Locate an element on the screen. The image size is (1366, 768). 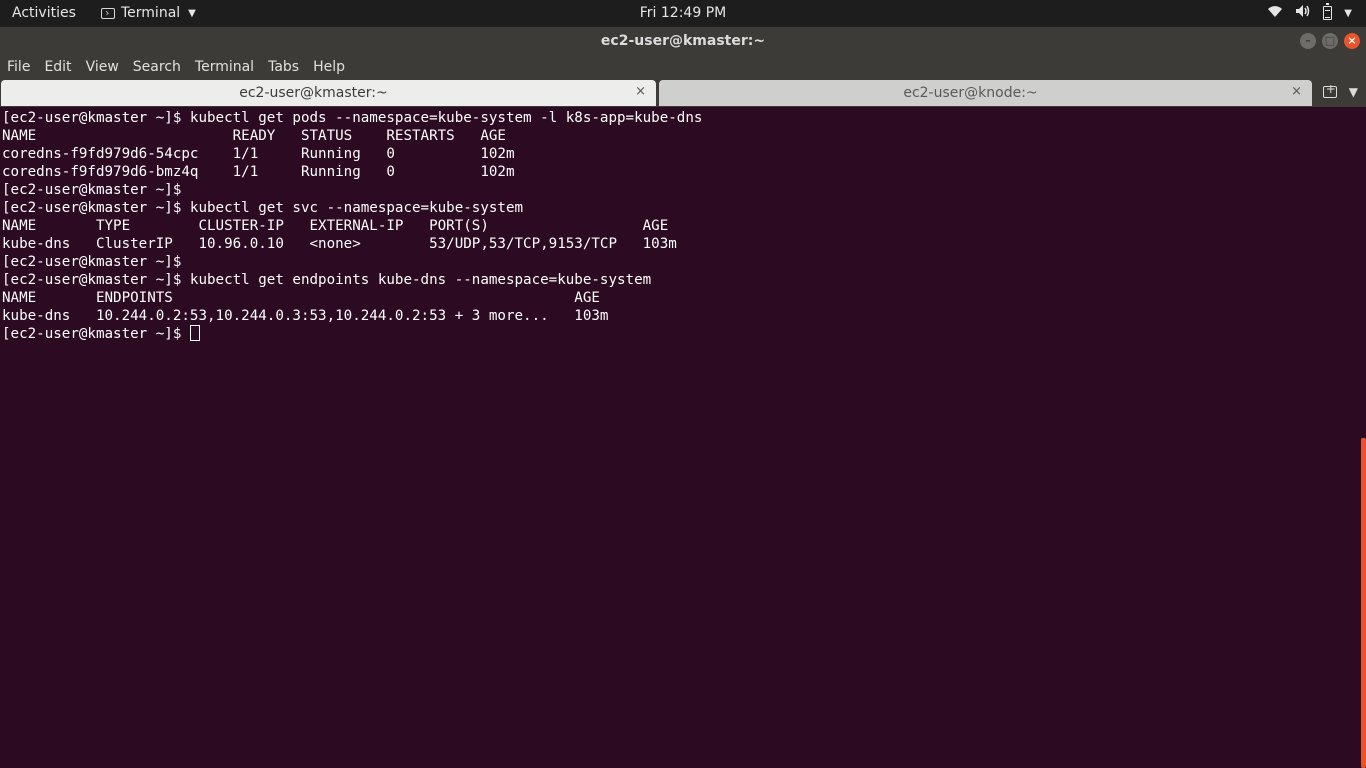
tab-knode: ec2-user@knode:~ × is located at coordinates (985, 93).